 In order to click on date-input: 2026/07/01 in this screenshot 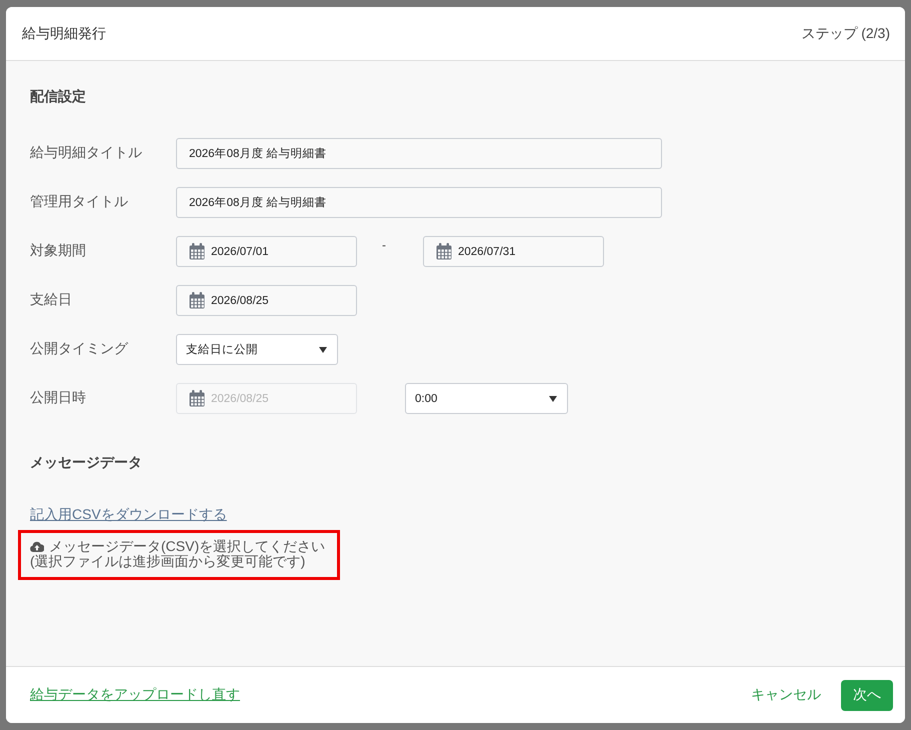, I will do `click(266, 251)`.